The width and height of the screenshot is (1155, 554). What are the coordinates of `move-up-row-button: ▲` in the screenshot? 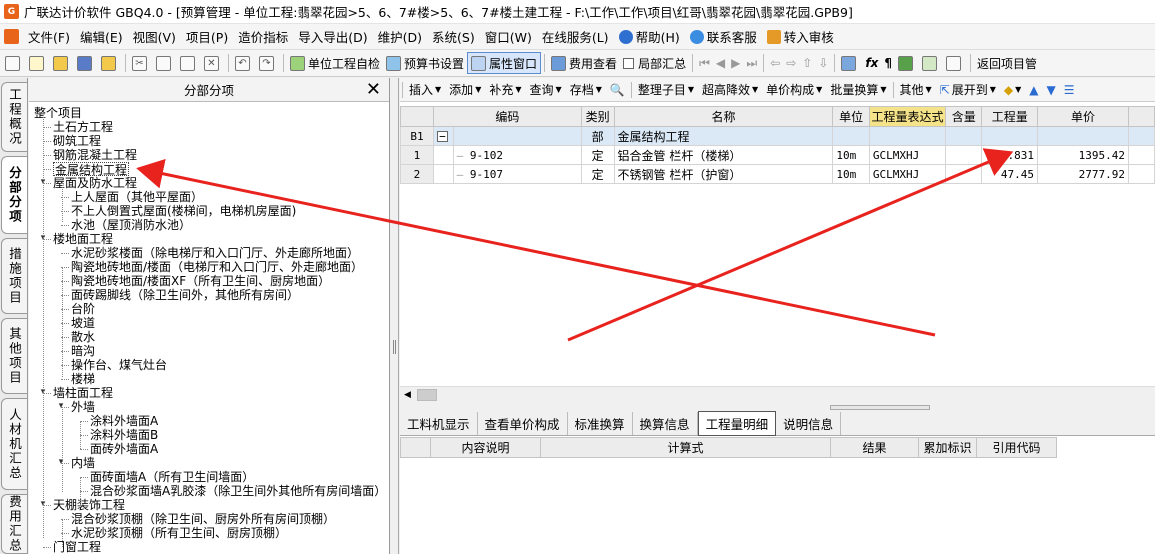 It's located at (1033, 90).